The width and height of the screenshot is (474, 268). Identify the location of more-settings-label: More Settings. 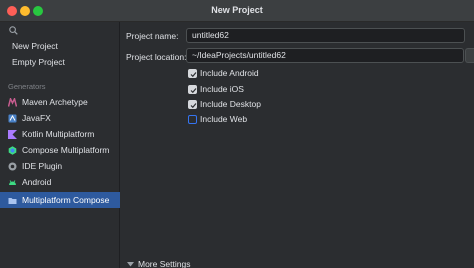
(164, 263).